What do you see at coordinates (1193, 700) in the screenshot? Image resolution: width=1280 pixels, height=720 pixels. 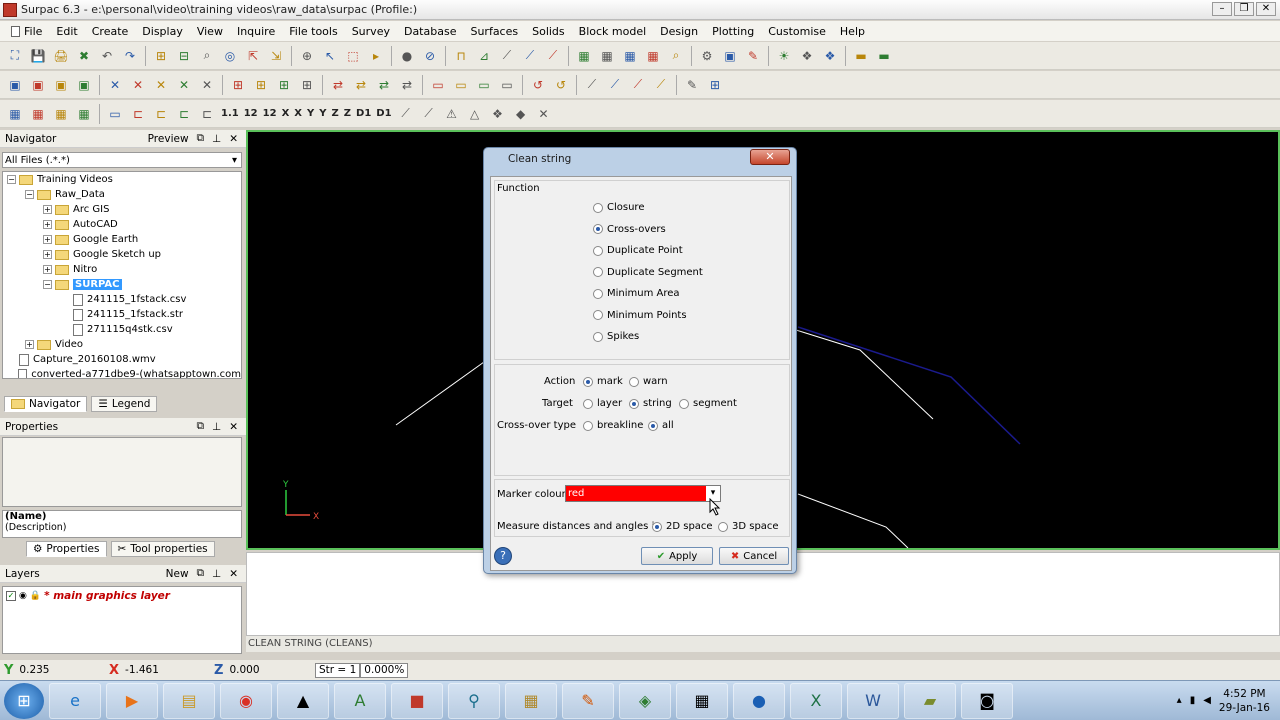 I see `network-tray-icon: ▮` at bounding box center [1193, 700].